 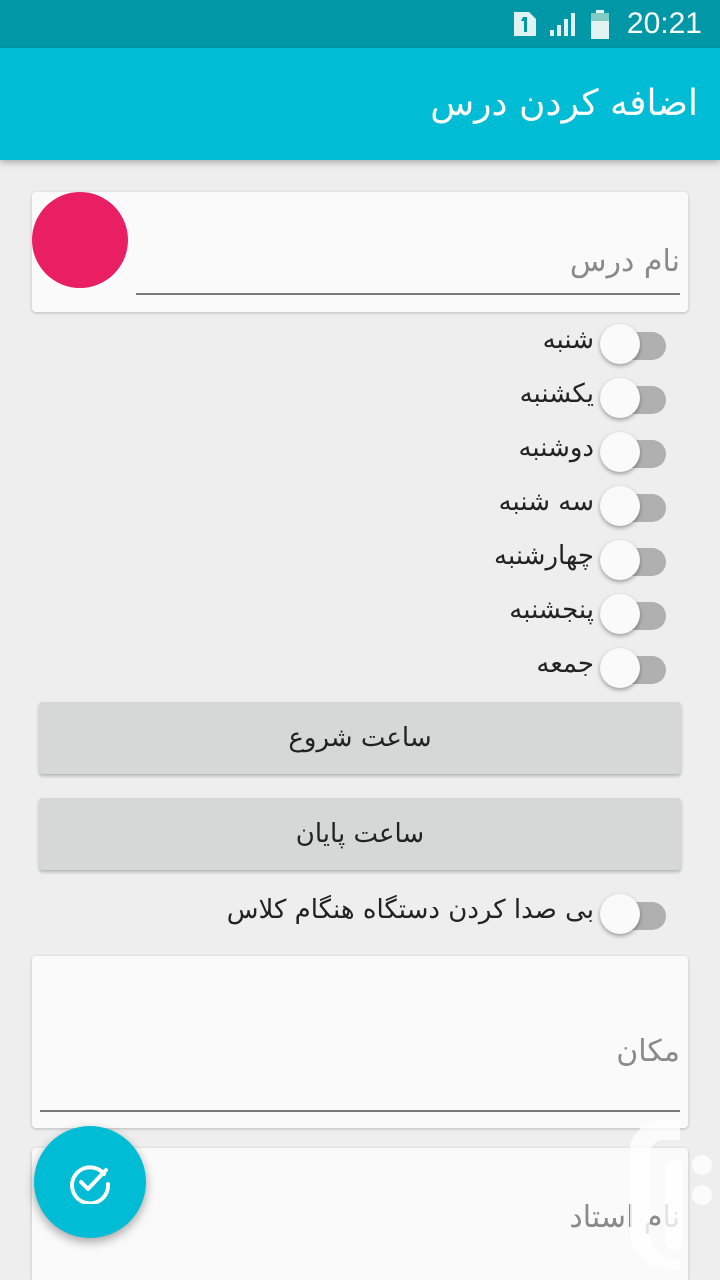 I want to click on day-row-wednesday: چهارشنبه, so click(x=580, y=556).